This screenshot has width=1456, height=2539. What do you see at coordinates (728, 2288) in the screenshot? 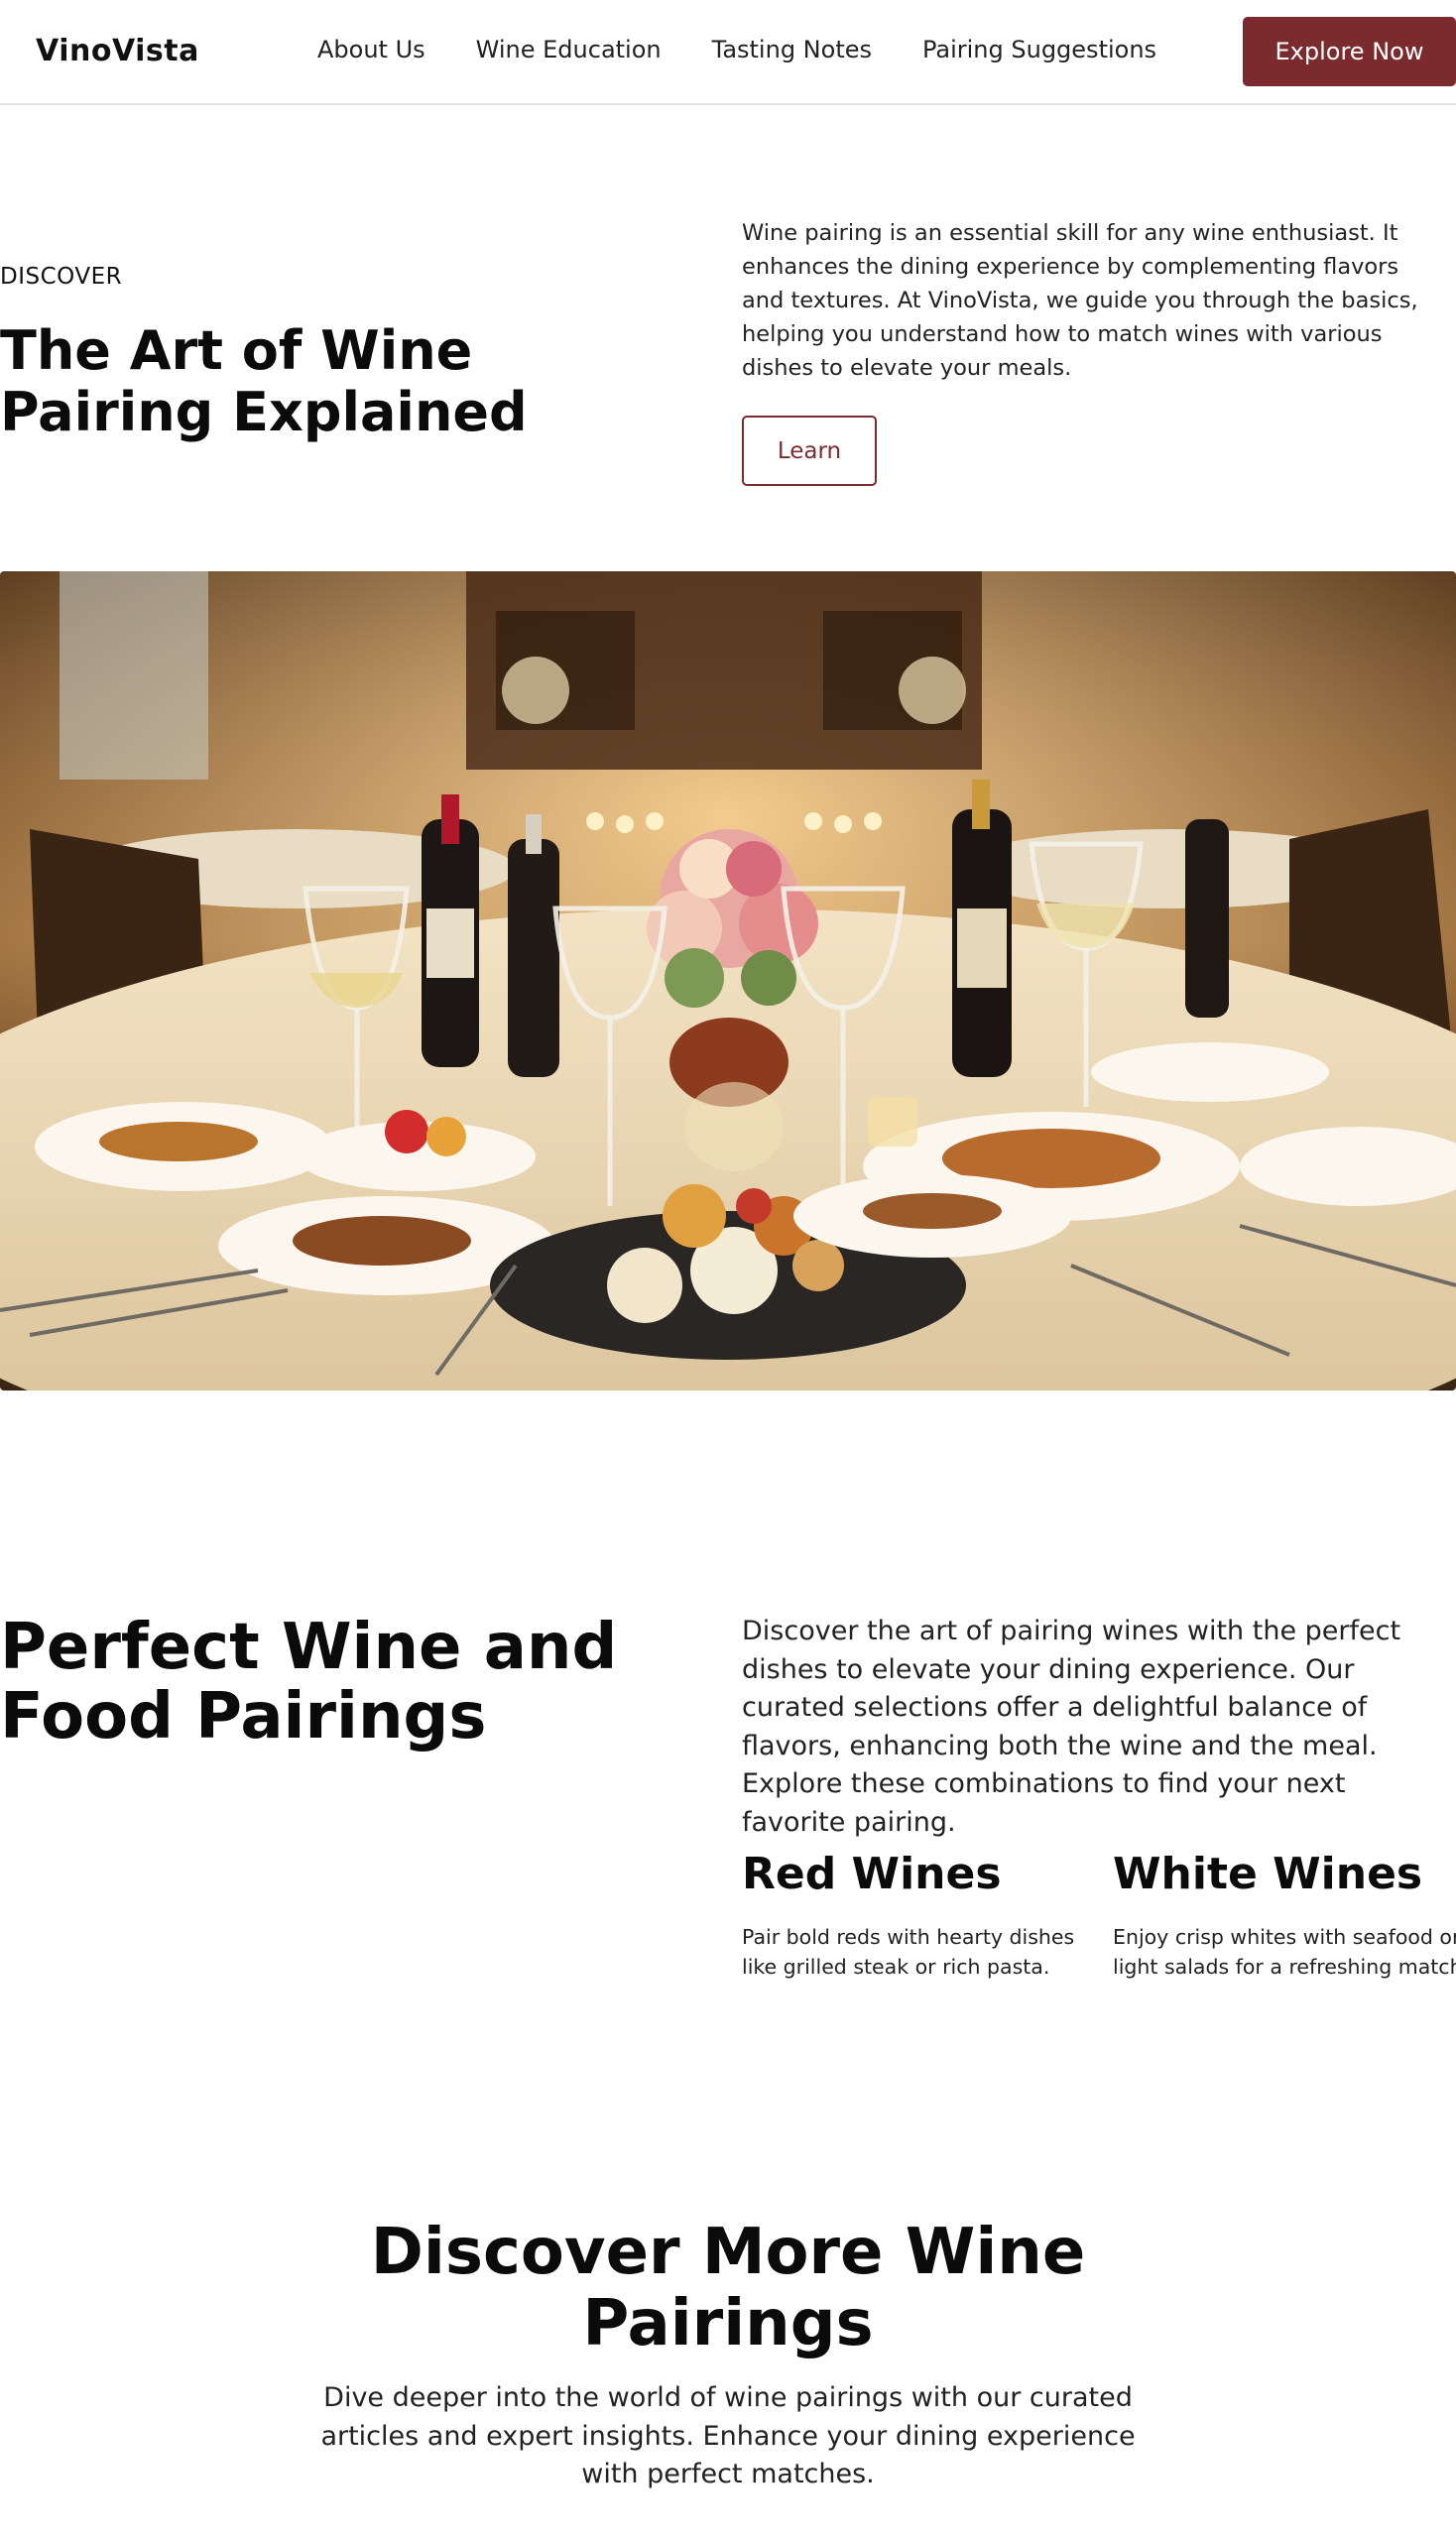
I see `discover-more-title: Discover More Wine Pairings` at bounding box center [728, 2288].